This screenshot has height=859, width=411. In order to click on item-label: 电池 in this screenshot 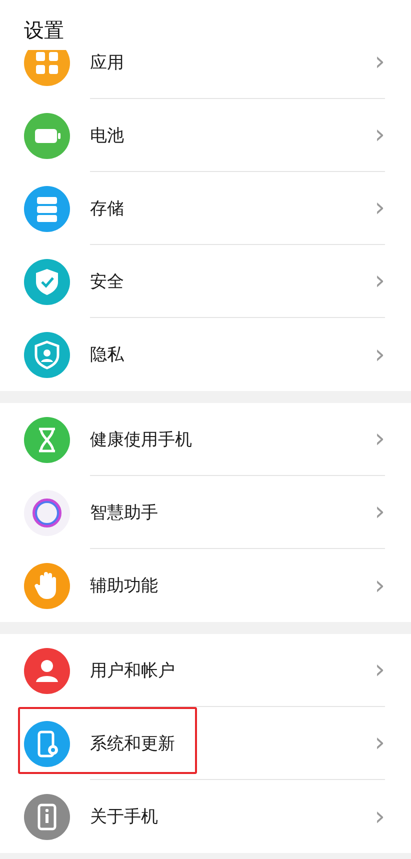, I will do `click(107, 135)`.